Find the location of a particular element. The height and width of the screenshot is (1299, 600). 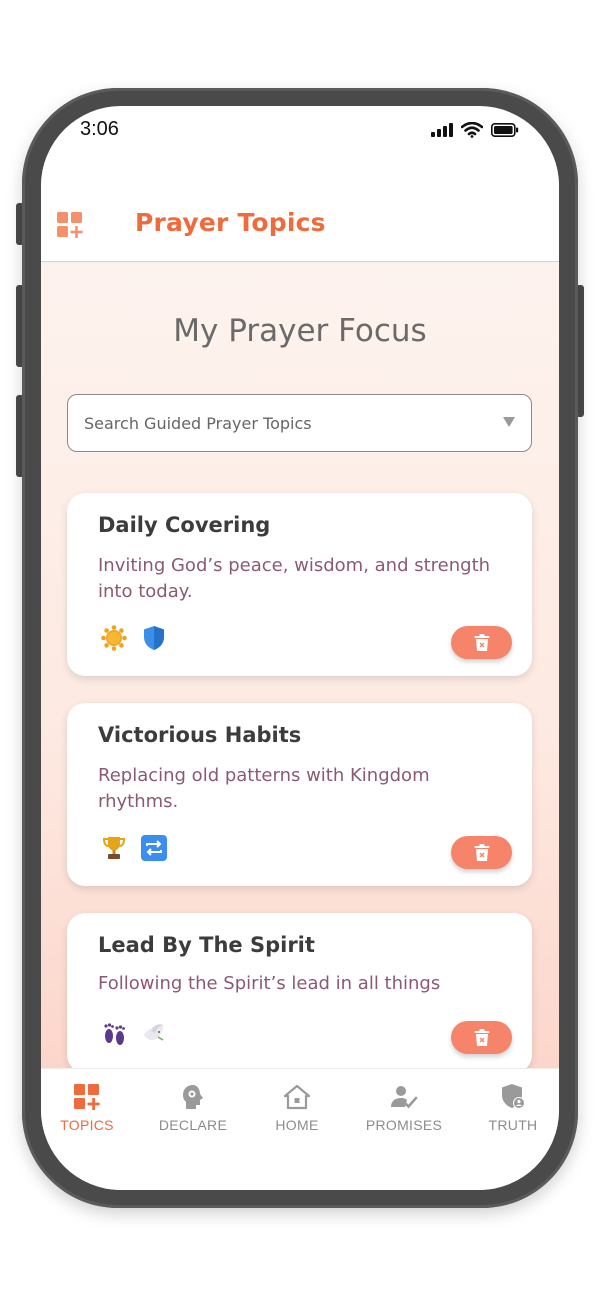

nav-label: DECLARE is located at coordinates (193, 1125).